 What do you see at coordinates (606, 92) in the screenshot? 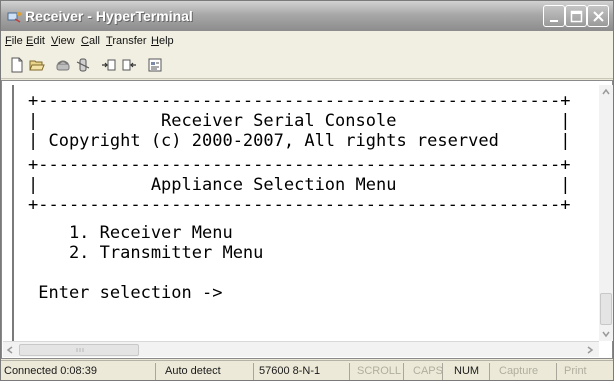
I see `scroll-up-arrow-icon` at bounding box center [606, 92].